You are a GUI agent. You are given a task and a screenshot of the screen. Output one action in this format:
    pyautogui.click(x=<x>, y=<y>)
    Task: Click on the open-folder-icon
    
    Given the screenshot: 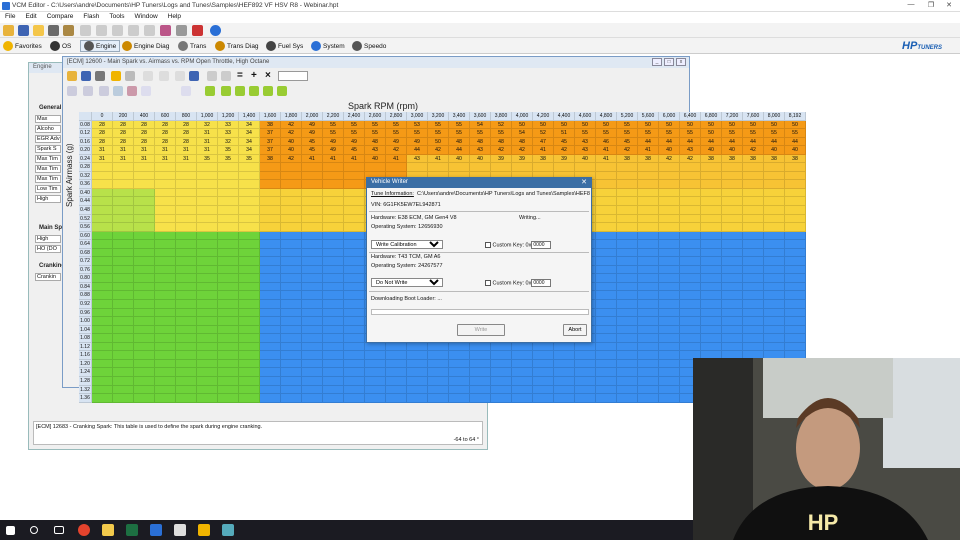 What is the action you would take?
    pyautogui.click(x=8, y=30)
    